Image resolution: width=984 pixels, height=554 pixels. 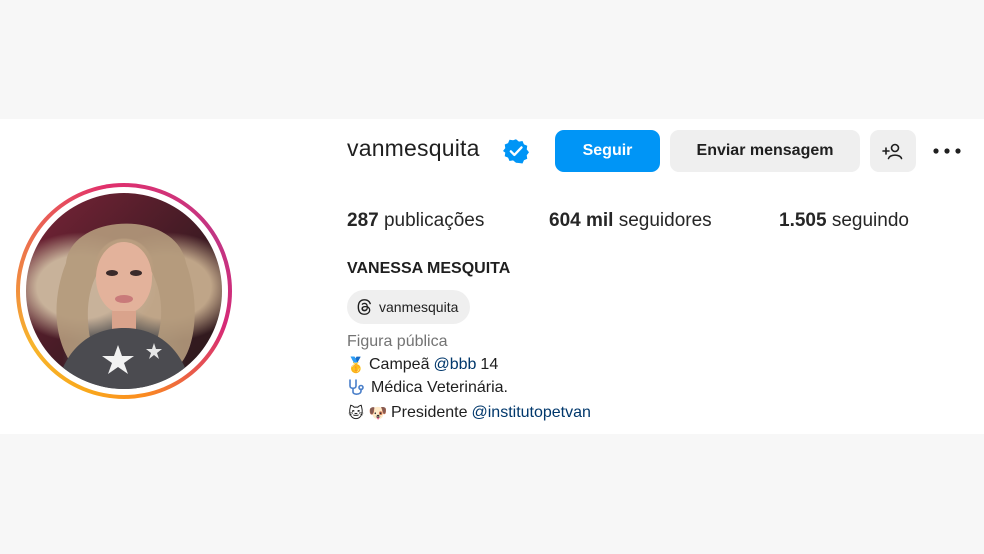 I want to click on profile-avatar, so click(x=124, y=291).